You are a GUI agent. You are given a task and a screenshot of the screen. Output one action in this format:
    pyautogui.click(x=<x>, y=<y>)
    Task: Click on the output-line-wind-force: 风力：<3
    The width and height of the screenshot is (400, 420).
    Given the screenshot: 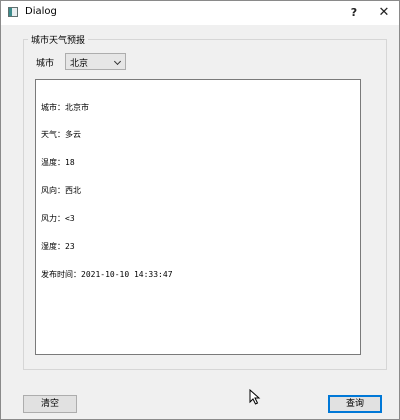 What is the action you would take?
    pyautogui.click(x=58, y=219)
    